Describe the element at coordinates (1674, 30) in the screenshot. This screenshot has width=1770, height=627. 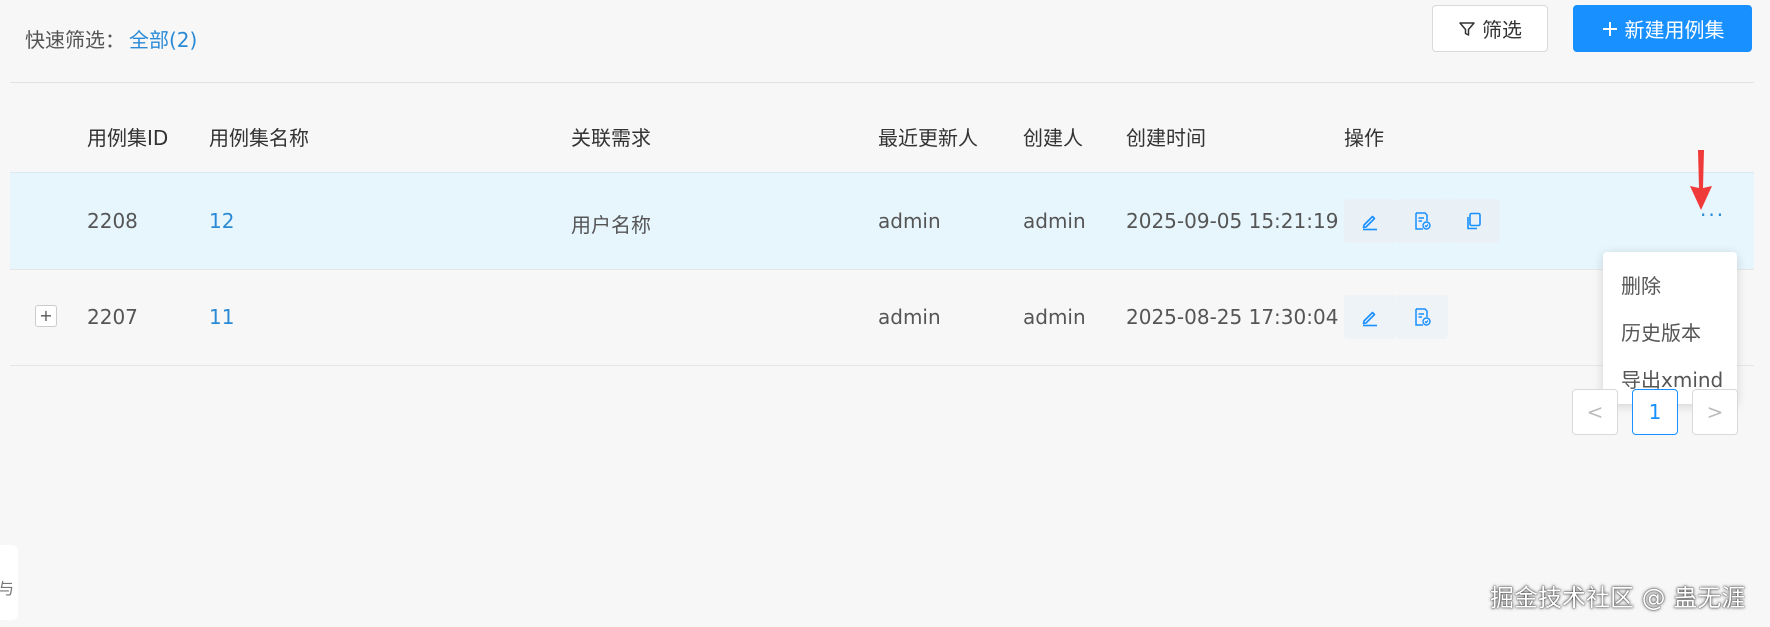
I see `new-case-set-label: 新建用例集` at that location.